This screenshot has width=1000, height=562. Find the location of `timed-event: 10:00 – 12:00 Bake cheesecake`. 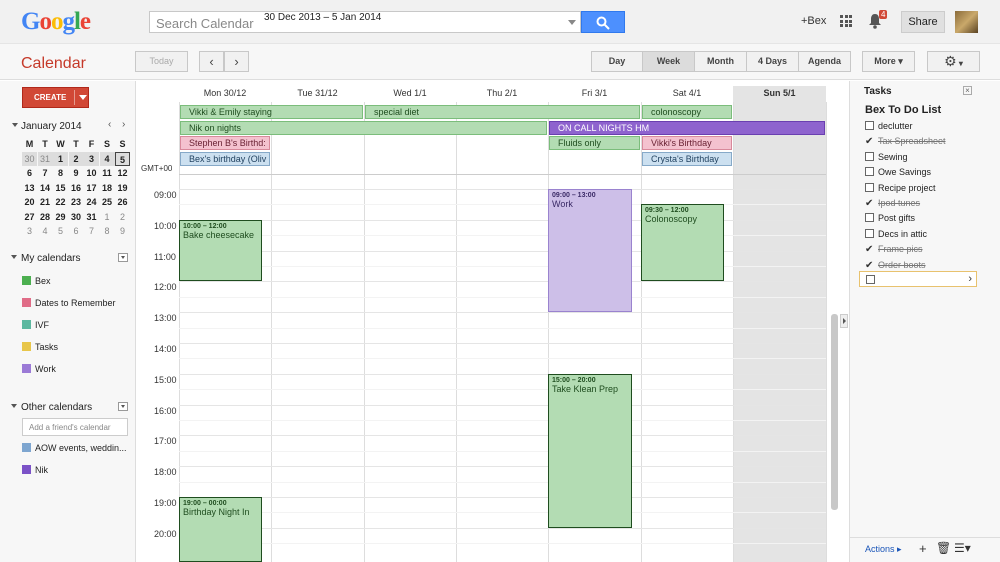

timed-event: 10:00 – 12:00 Bake cheesecake is located at coordinates (220, 250).